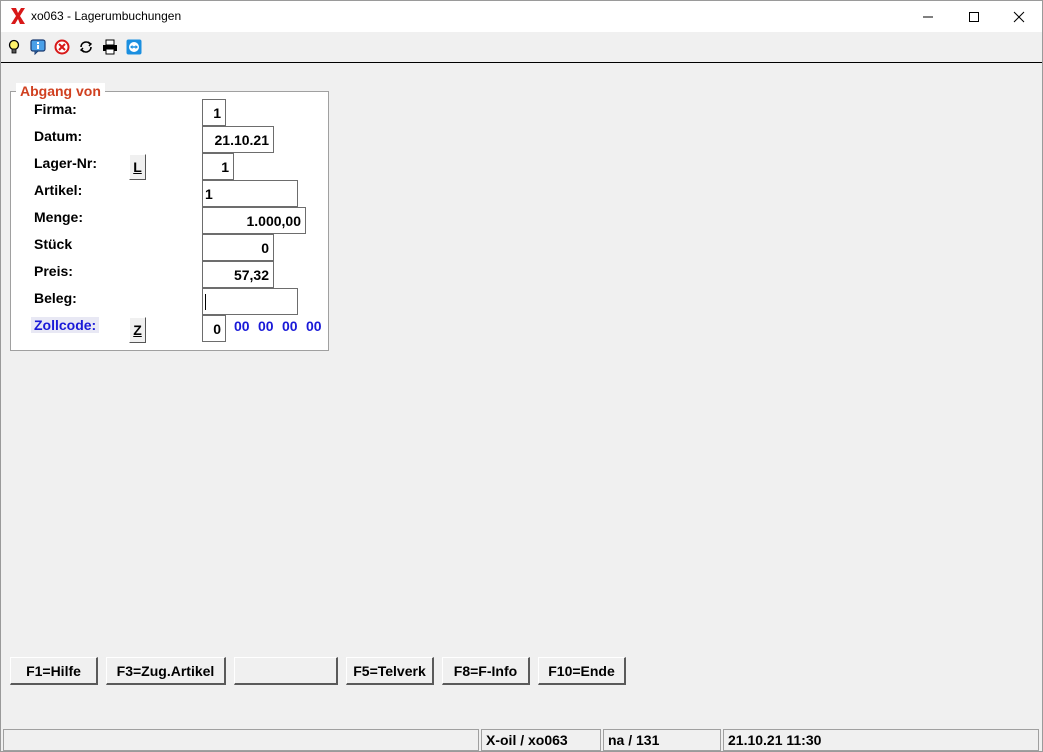  Describe the element at coordinates (205, 301) in the screenshot. I see `text-cursor` at that location.